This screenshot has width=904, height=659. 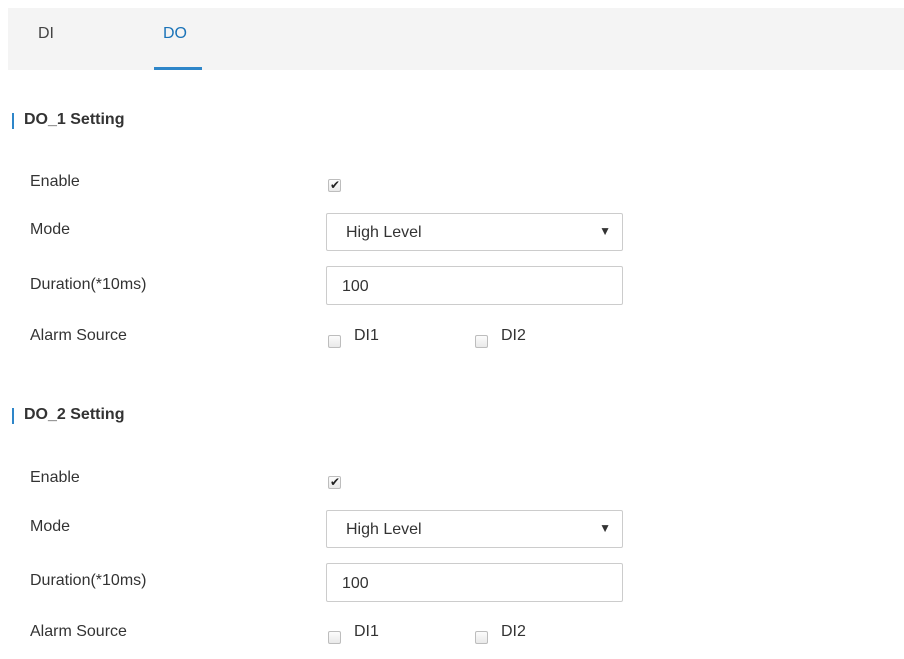 I want to click on tab-di: DI, so click(x=46, y=34).